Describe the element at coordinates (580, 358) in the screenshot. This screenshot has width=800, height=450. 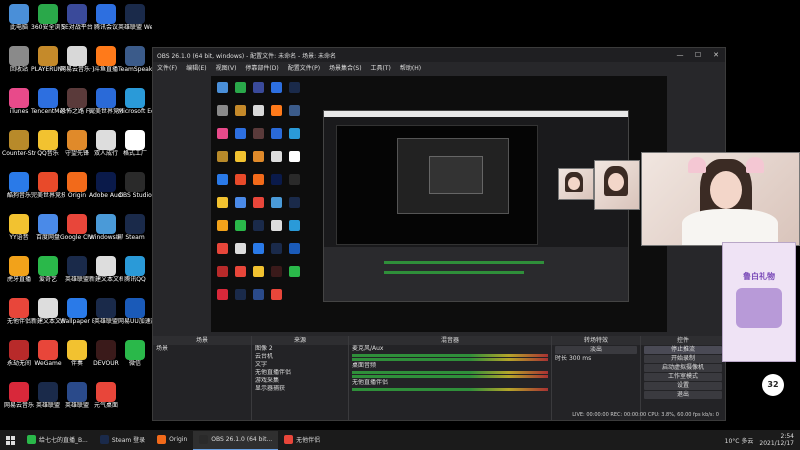
I see `duration-input: 300 ms` at that location.